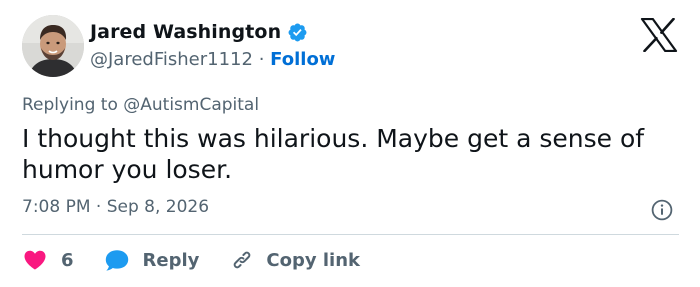 The image size is (700, 287). I want to click on like-count: 6, so click(67, 260).